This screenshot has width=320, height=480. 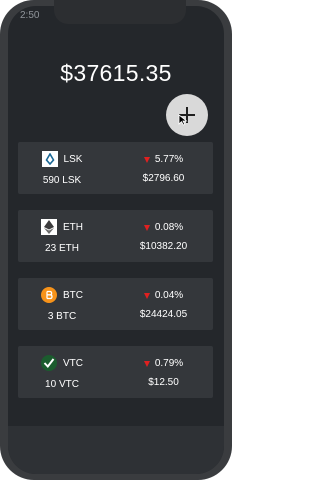 I want to click on device-notch, so click(x=120, y=12).